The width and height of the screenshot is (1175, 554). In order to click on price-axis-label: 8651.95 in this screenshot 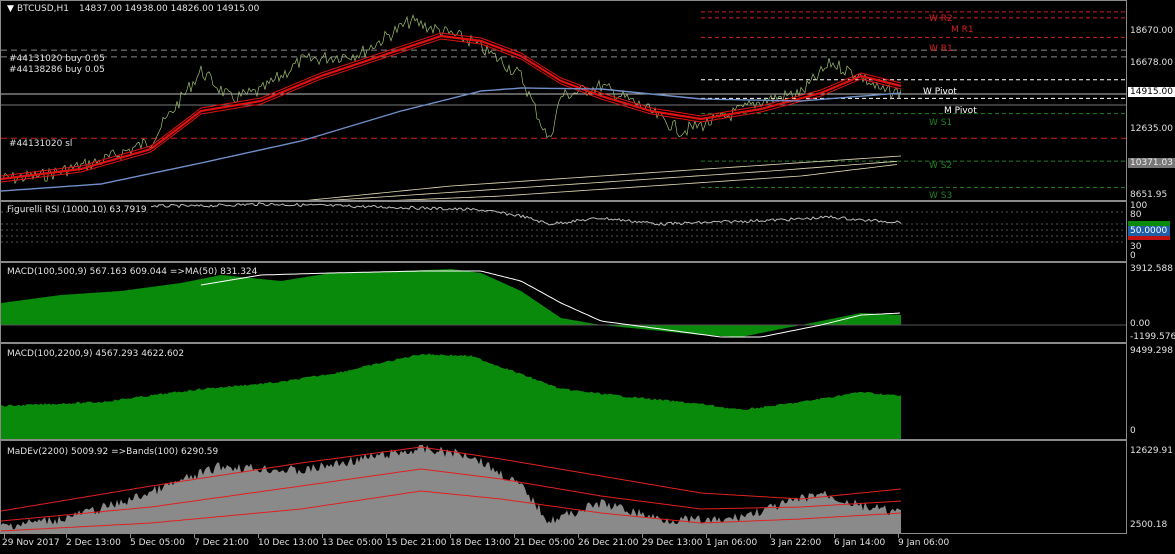, I will do `click(1149, 195)`.